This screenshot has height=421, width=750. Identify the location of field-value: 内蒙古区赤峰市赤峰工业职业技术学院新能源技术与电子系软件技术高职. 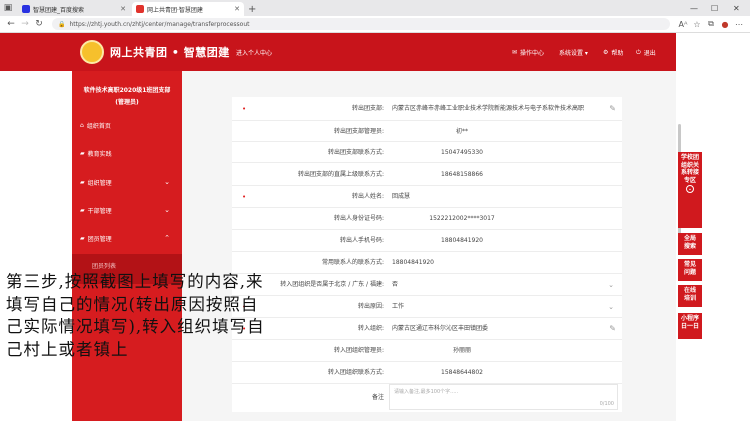
(499, 109).